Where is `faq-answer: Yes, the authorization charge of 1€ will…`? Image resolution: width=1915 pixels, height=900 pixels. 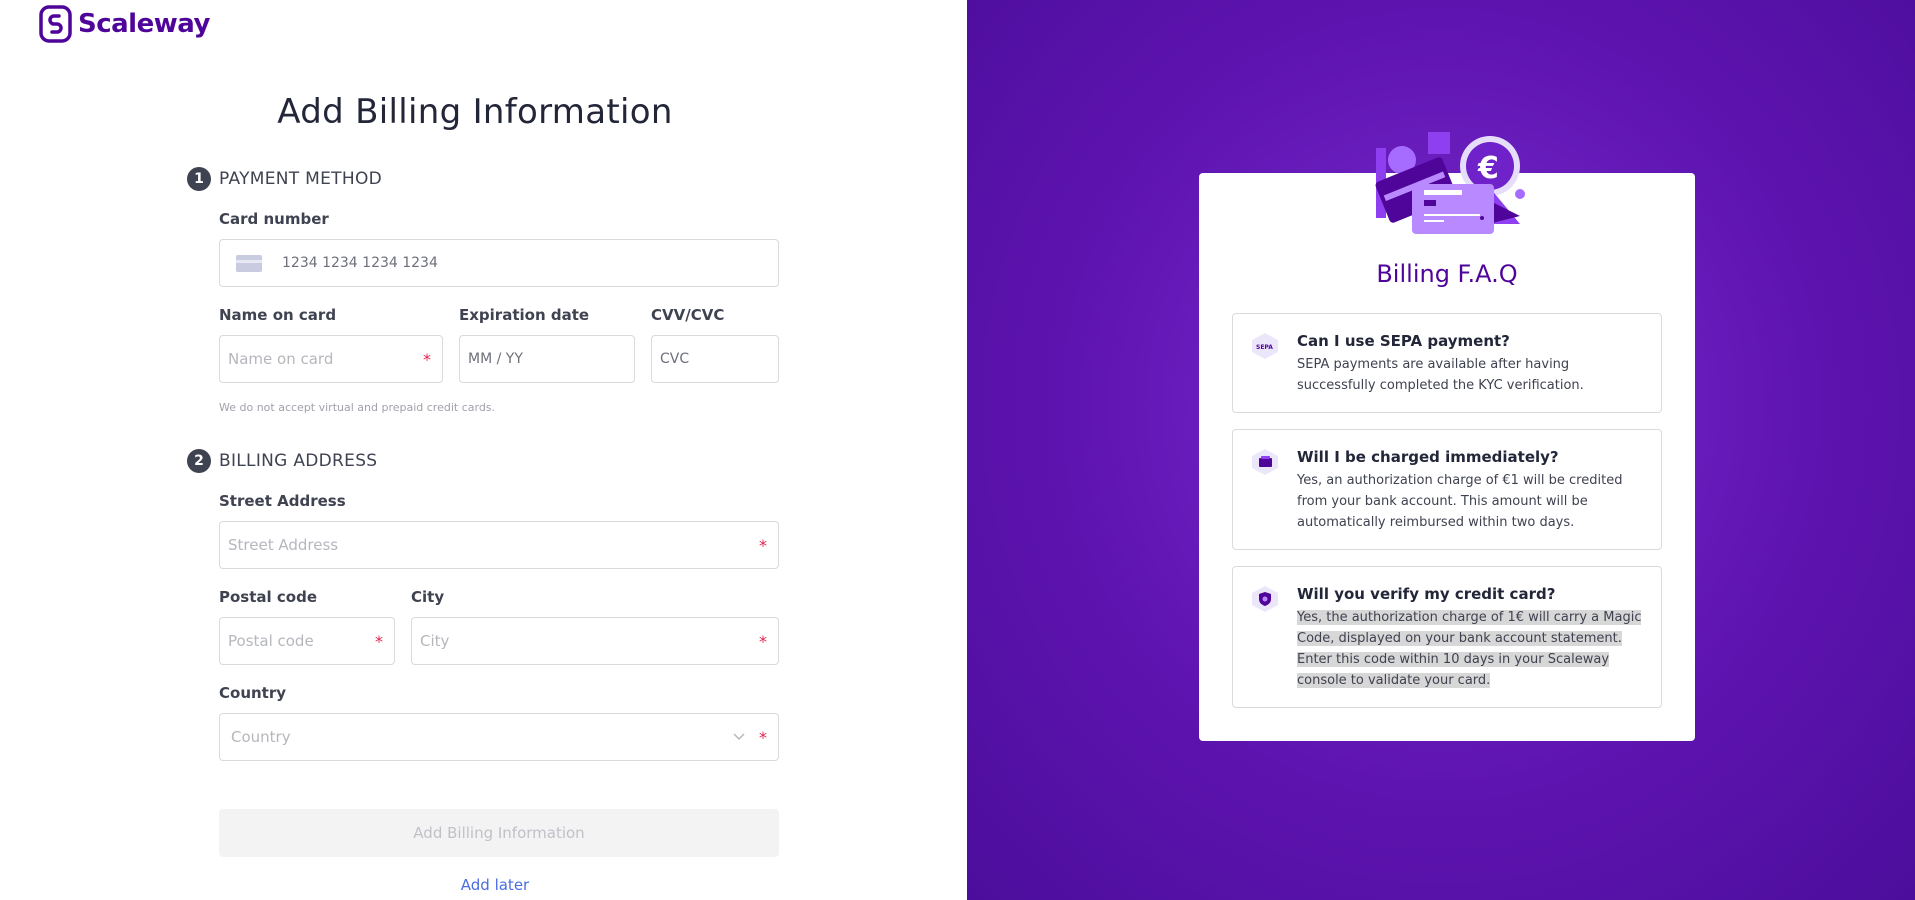 faq-answer: Yes, the authorization charge of 1€ will… is located at coordinates (1473, 649).